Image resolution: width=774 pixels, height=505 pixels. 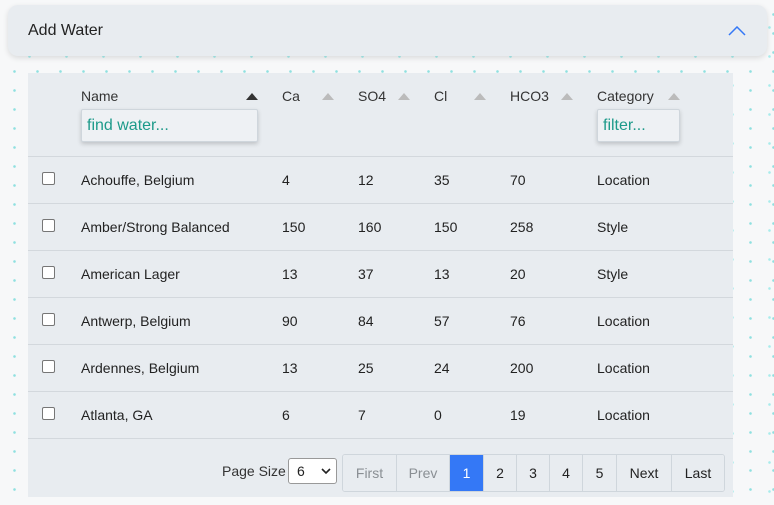 What do you see at coordinates (312, 471) in the screenshot?
I see `page-size-select: 6` at bounding box center [312, 471].